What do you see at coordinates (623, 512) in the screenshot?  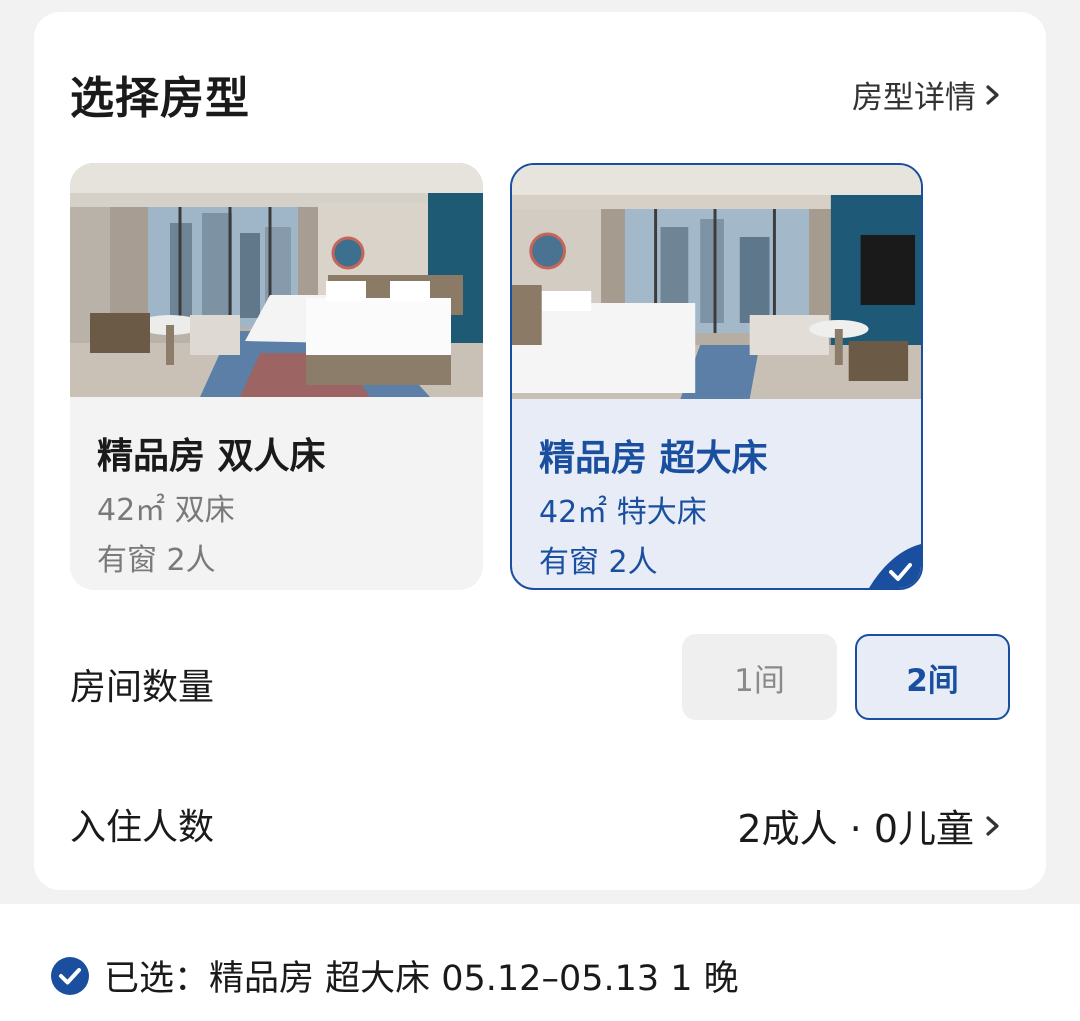 I see `room-spec: 42㎡ 特大床` at bounding box center [623, 512].